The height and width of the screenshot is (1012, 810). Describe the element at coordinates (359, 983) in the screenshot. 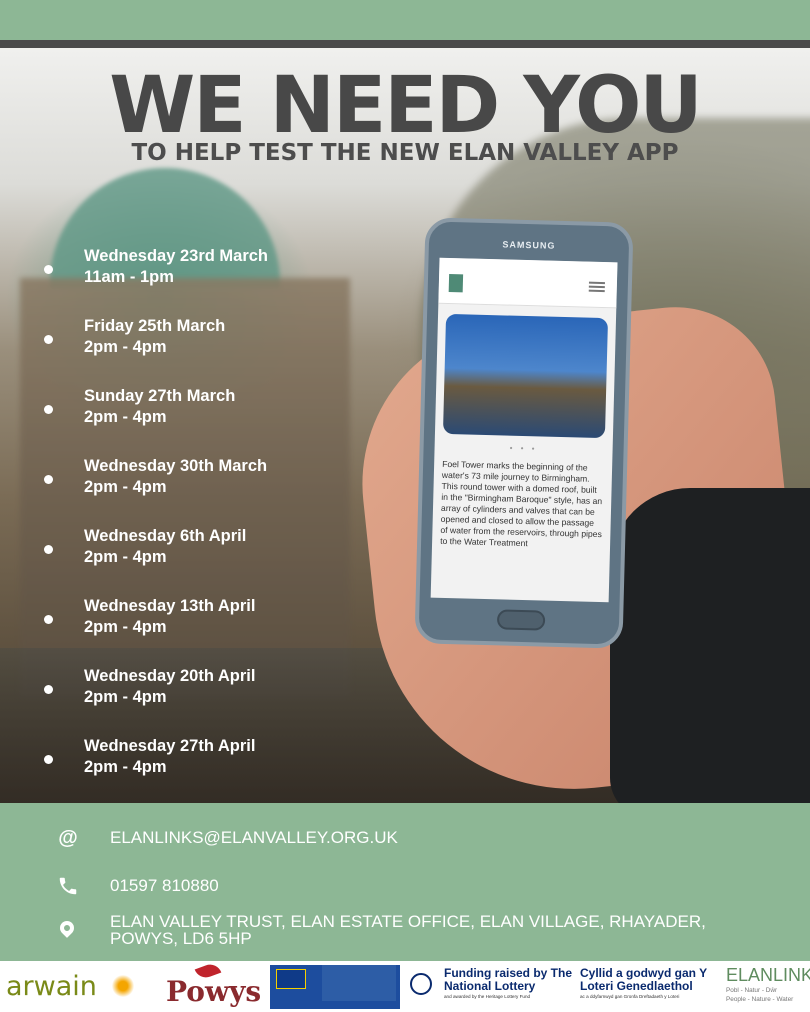

I see `welsh-dragon-icon` at that location.